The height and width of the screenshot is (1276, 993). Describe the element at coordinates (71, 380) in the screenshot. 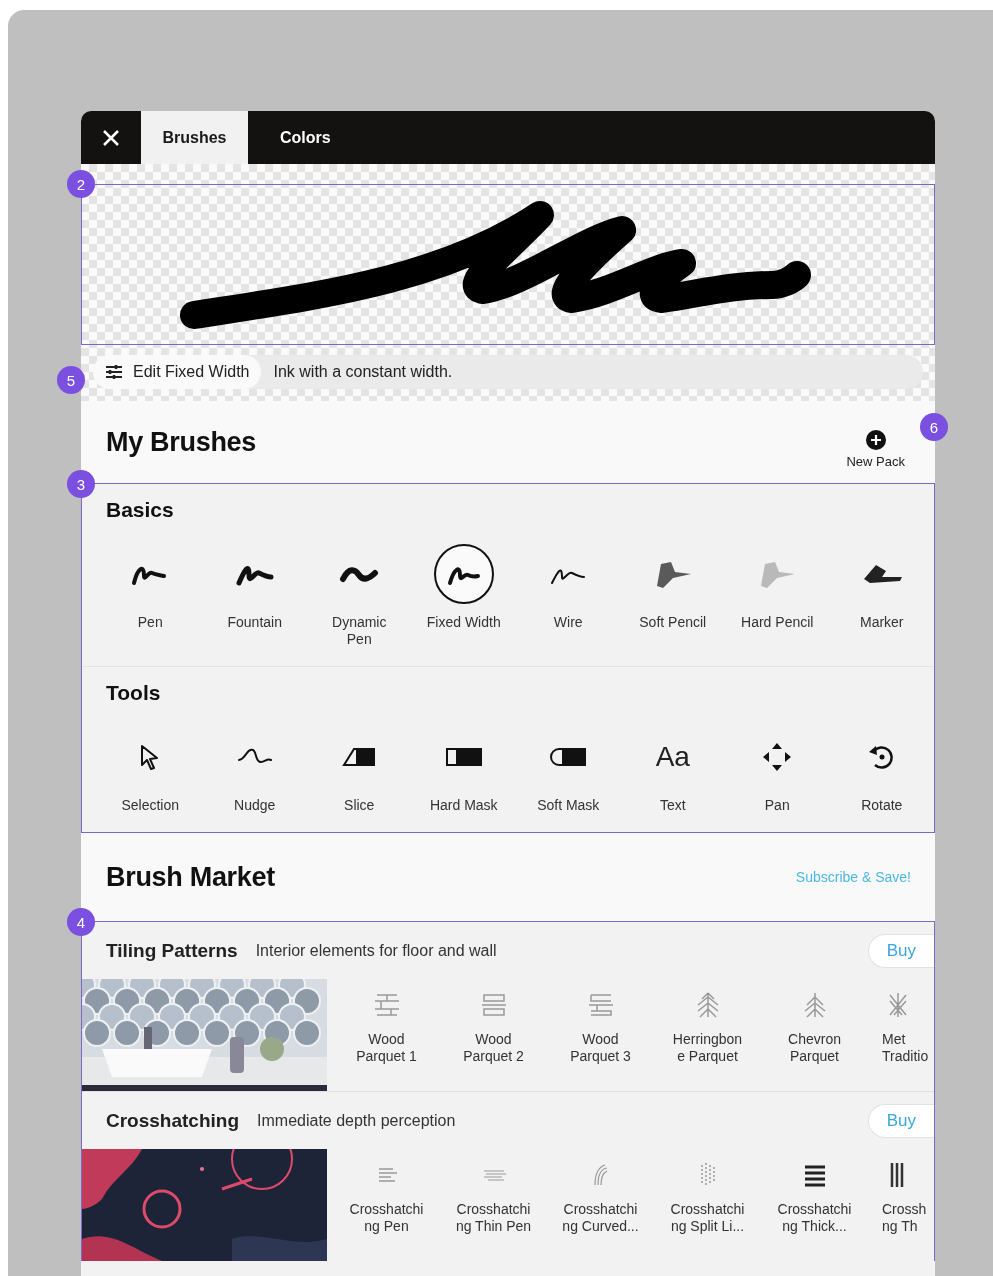

I see `annotation-badge: 5` at that location.